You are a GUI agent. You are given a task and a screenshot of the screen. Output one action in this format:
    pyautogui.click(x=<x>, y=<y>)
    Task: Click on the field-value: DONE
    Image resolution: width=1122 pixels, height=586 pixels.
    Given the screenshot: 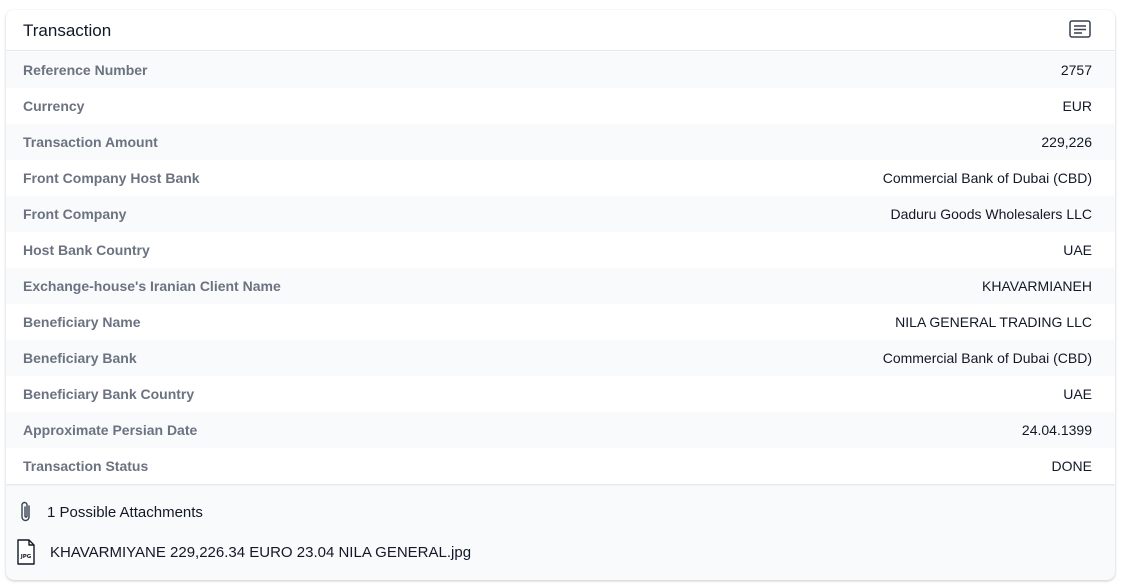 What is the action you would take?
    pyautogui.click(x=1071, y=466)
    